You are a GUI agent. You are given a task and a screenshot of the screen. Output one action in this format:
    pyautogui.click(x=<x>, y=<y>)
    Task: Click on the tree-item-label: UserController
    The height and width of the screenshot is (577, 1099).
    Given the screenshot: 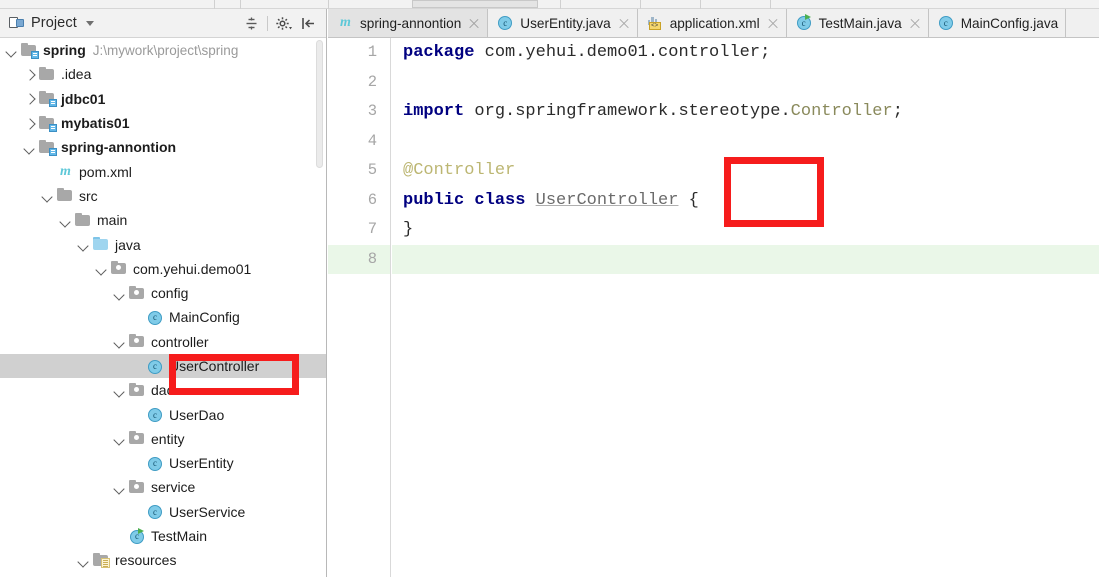 What is the action you would take?
    pyautogui.click(x=214, y=366)
    